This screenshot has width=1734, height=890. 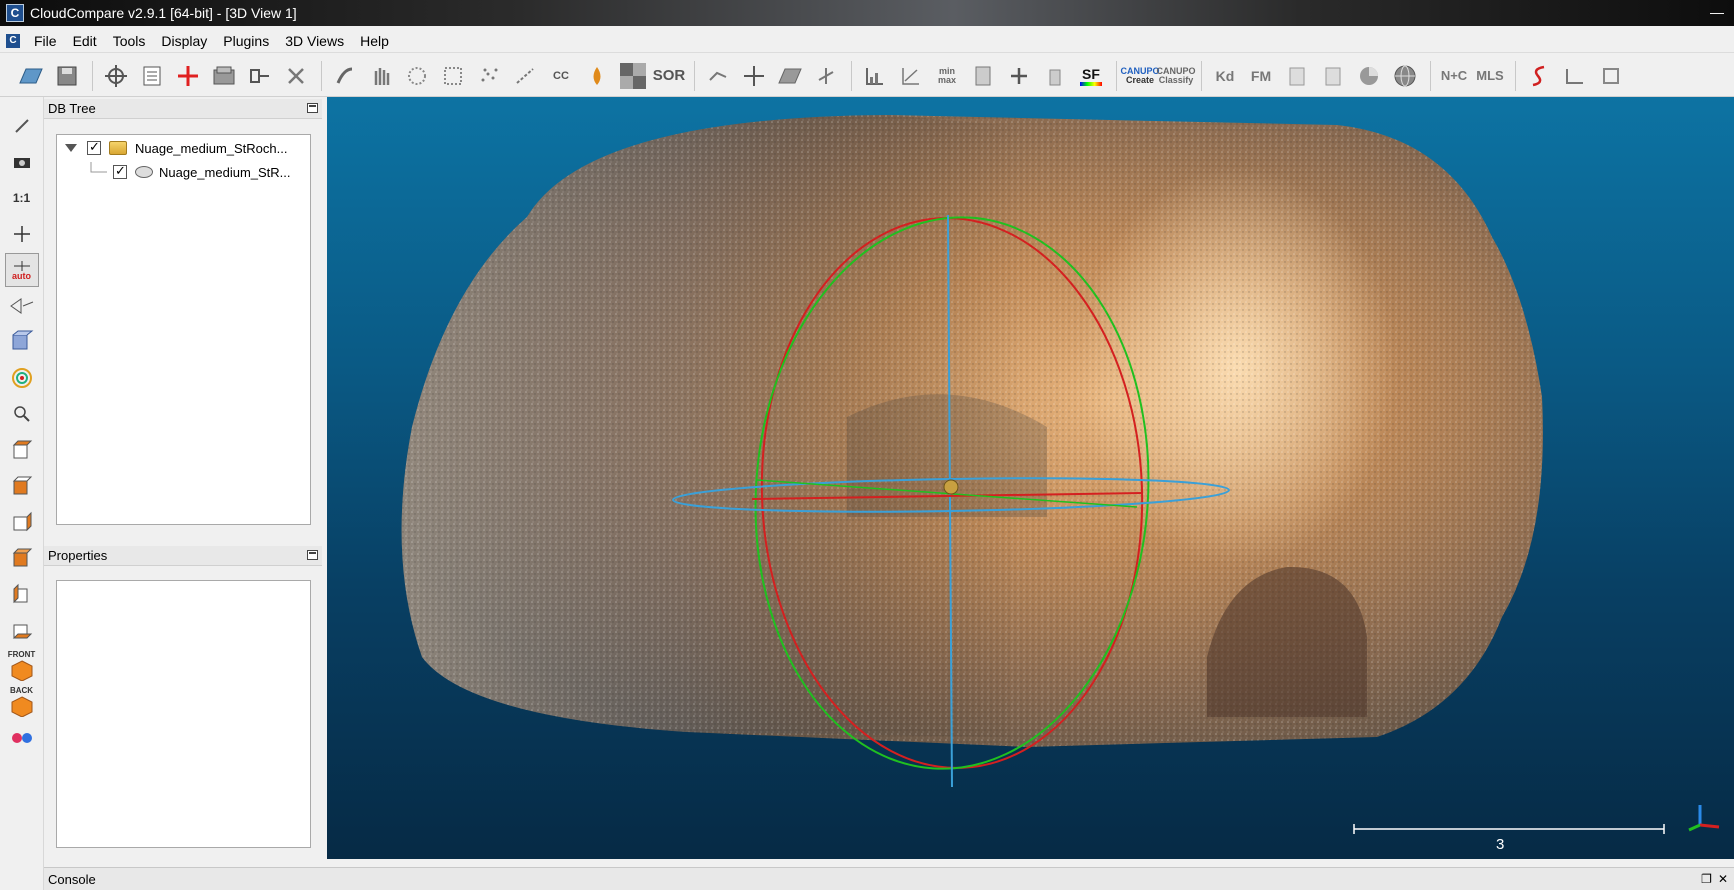 I want to click on clone-button, so click(x=224, y=76).